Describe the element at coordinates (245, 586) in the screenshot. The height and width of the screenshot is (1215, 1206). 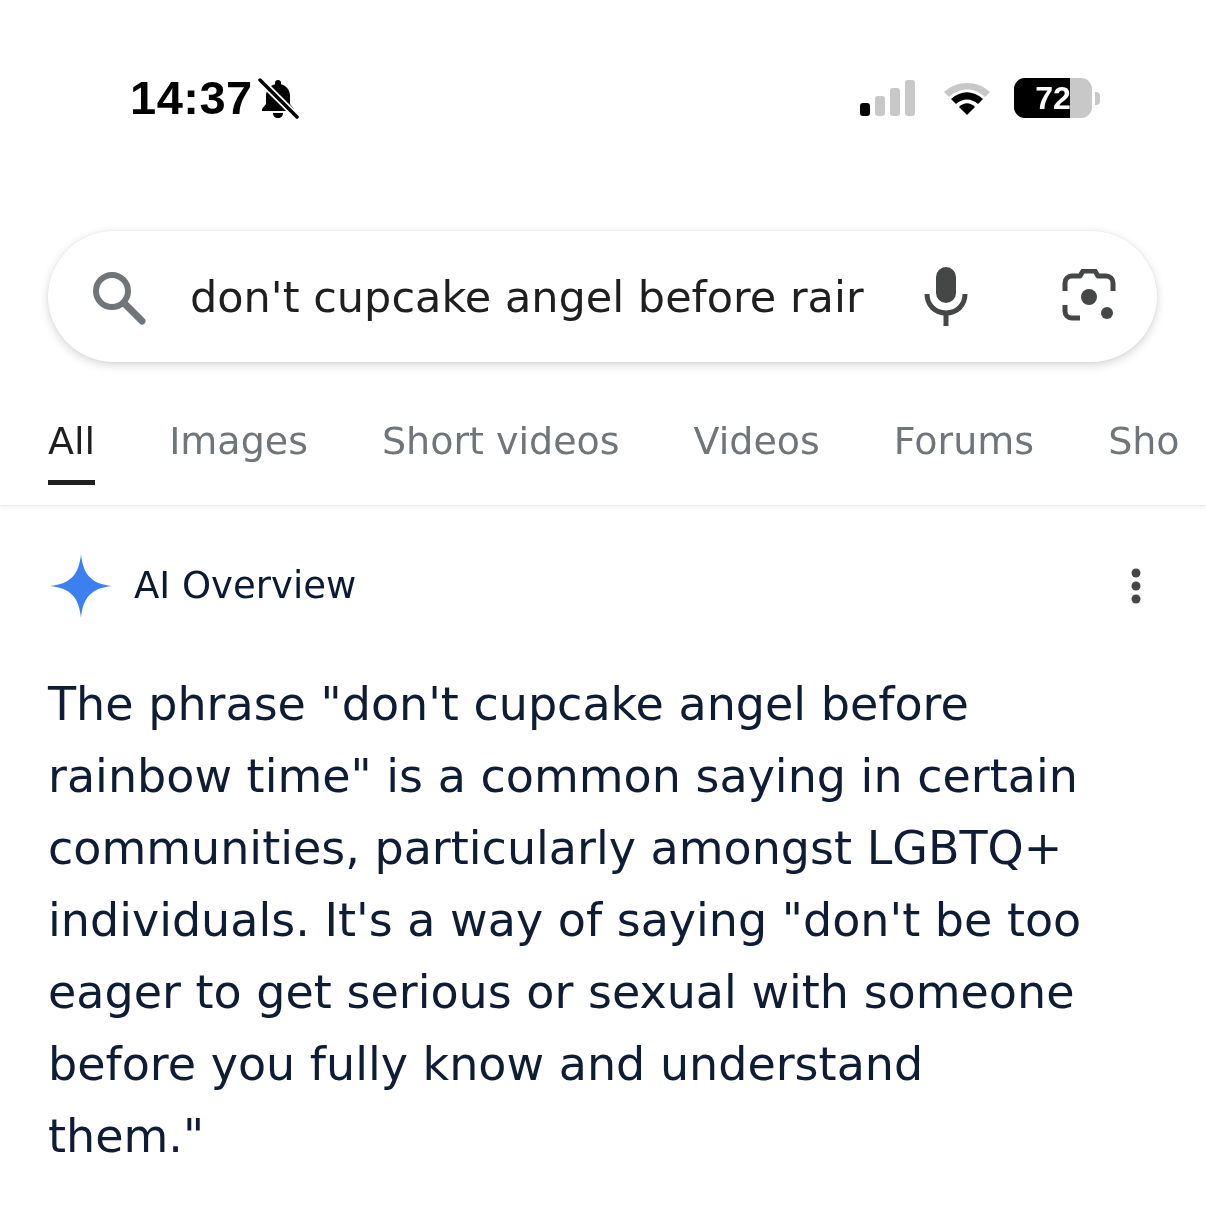
I see `ai-overview-title: AI Overview` at that location.